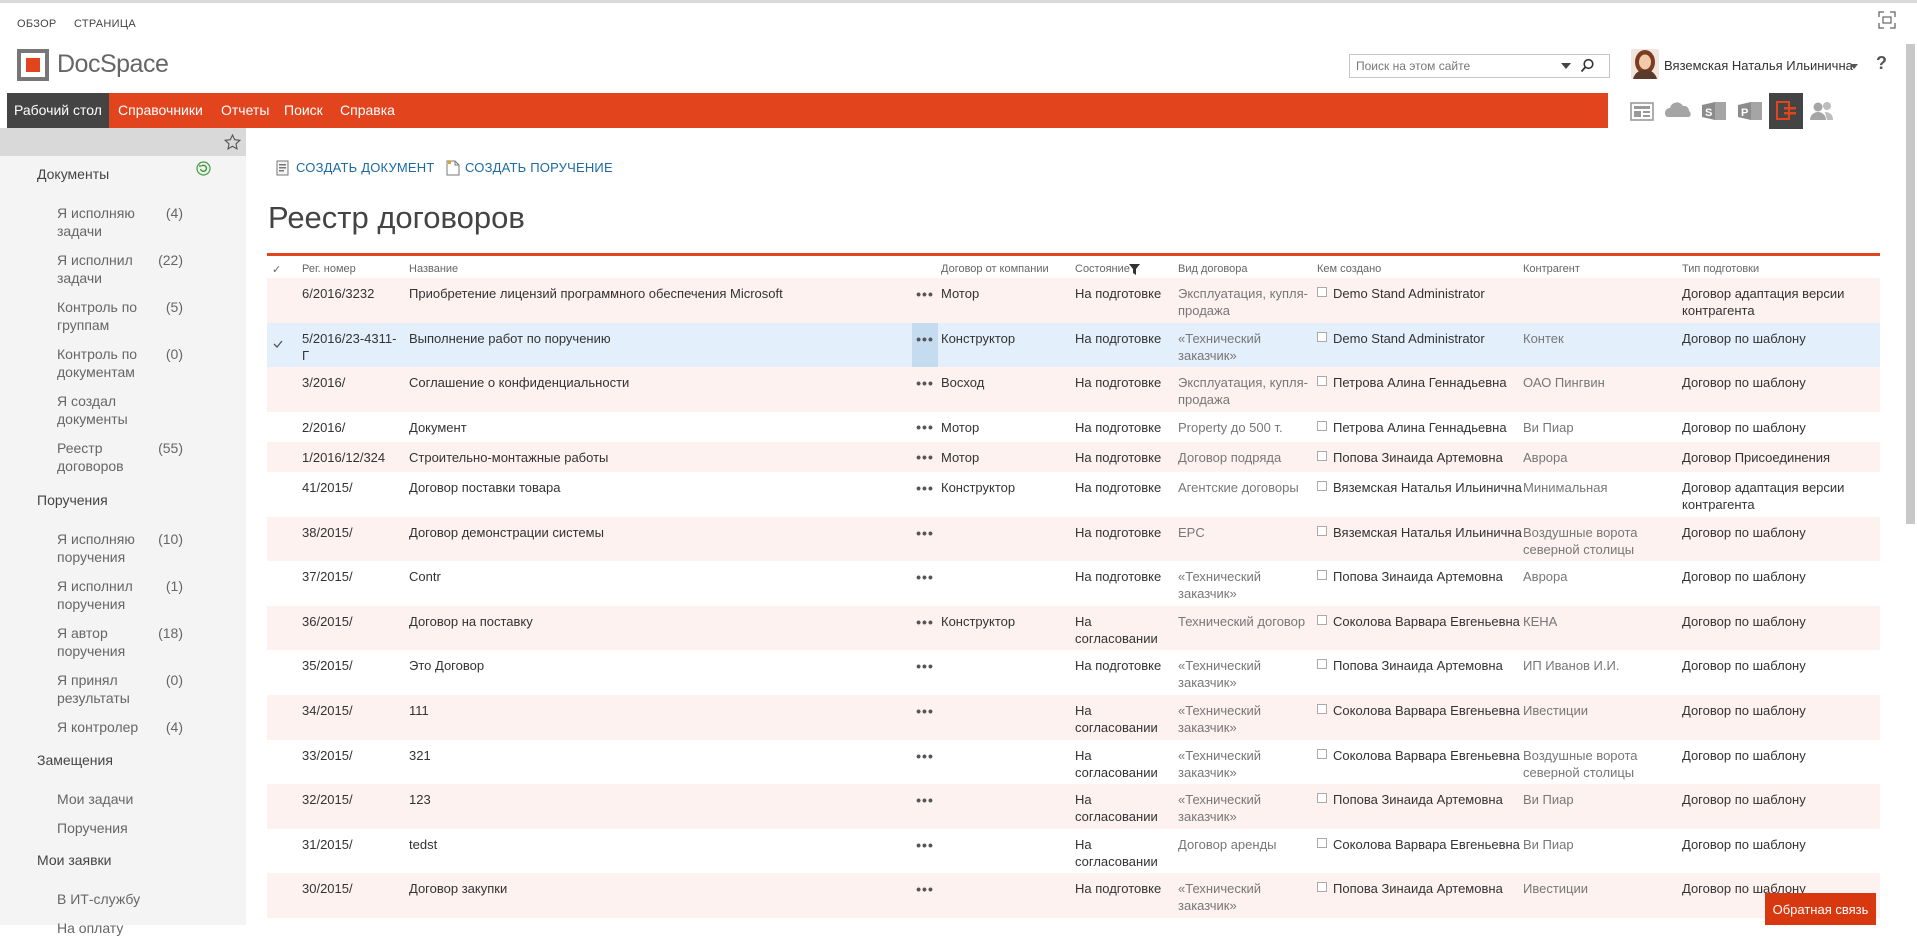  I want to click on onedrive-icon, so click(1678, 111).